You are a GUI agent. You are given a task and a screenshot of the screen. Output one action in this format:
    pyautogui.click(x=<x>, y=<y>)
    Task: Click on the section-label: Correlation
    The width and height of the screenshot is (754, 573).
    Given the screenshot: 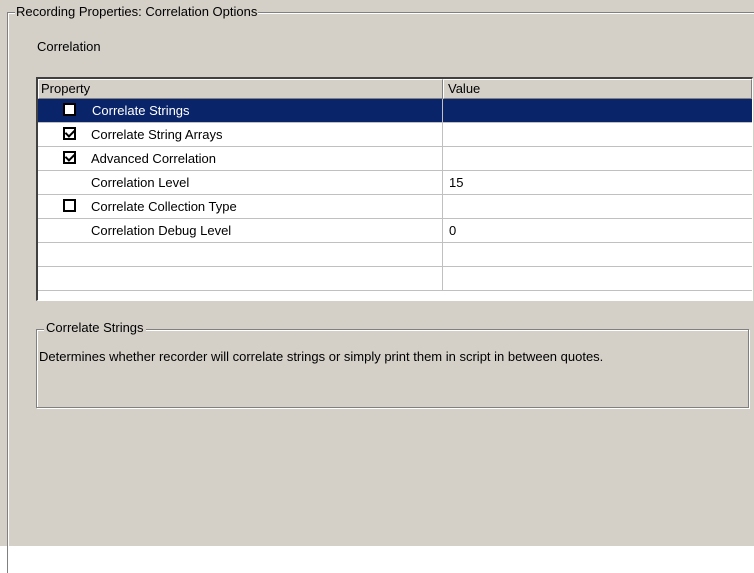 What is the action you would take?
    pyautogui.click(x=69, y=46)
    